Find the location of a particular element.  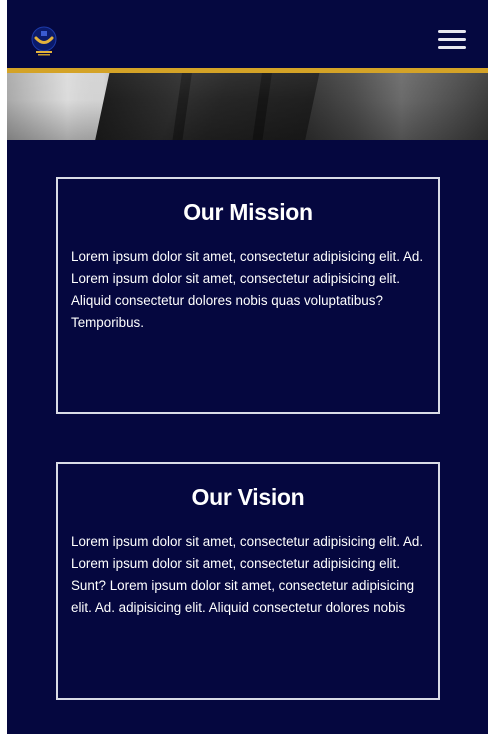

mission-title: Our Mission is located at coordinates (248, 212).